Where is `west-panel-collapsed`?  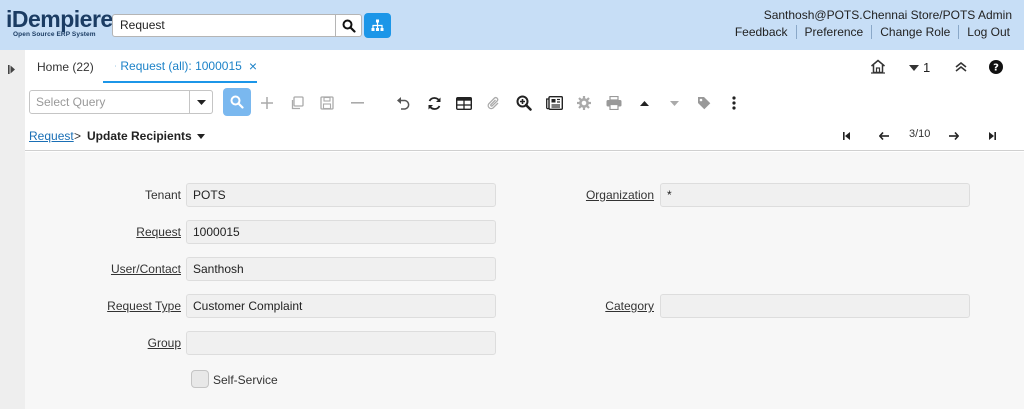
west-panel-collapsed is located at coordinates (12, 229).